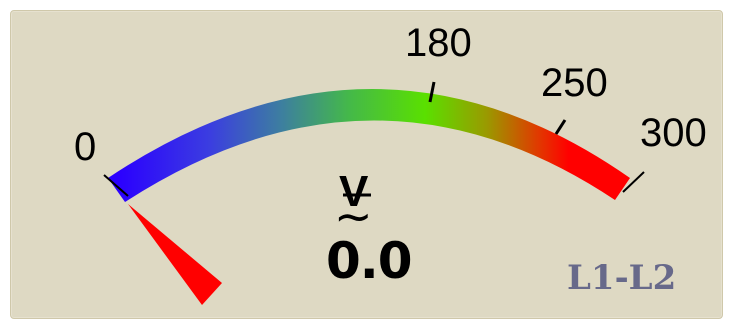  Describe the element at coordinates (622, 278) in the screenshot. I see `phase-label: L1-L2` at that location.